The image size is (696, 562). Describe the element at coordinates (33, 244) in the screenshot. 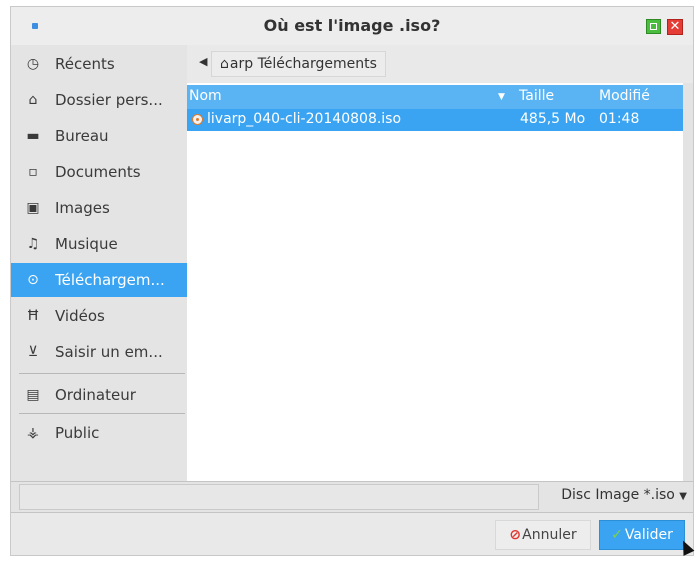

I see `music-icon: ♫` at that location.